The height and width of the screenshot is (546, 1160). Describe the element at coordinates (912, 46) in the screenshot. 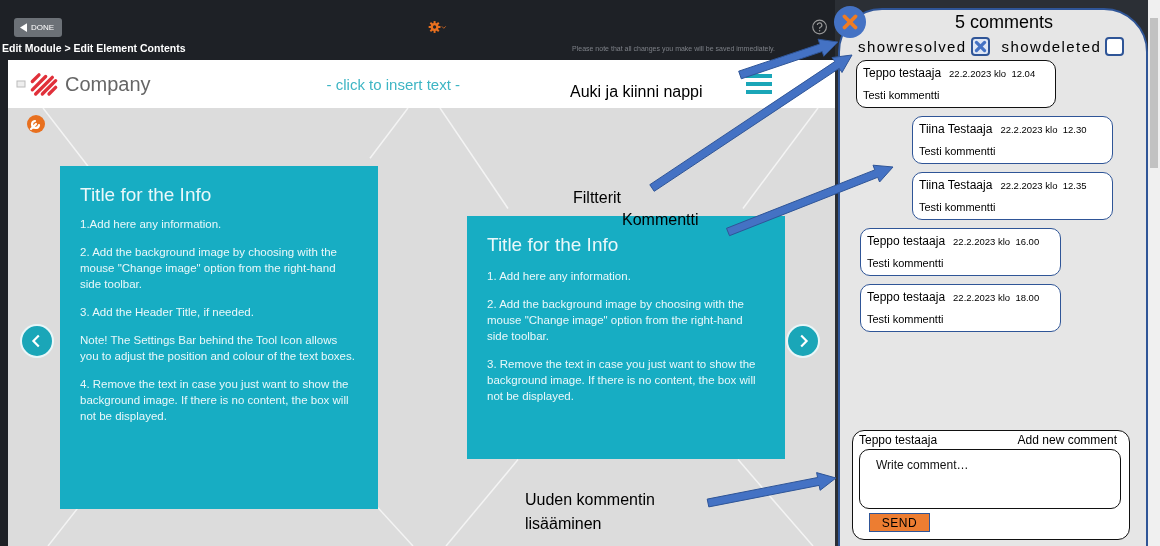

I see `filter-label: showresolved` at that location.